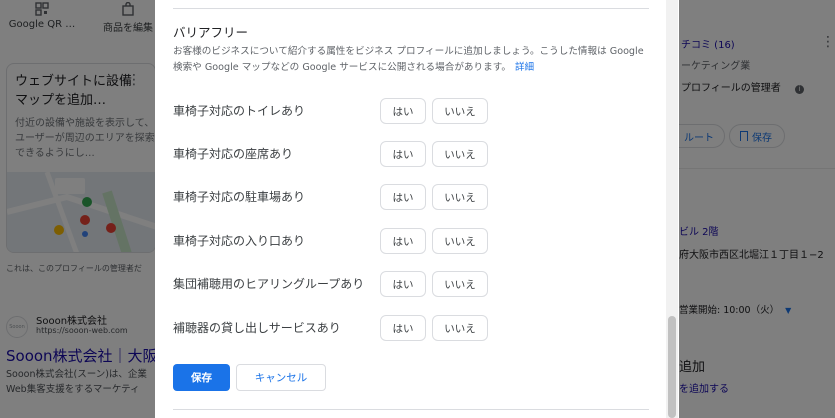 The image size is (835, 418). What do you see at coordinates (239, 111) in the screenshot?
I see `attribute-label: 車椅子対応のトイレあり` at bounding box center [239, 111].